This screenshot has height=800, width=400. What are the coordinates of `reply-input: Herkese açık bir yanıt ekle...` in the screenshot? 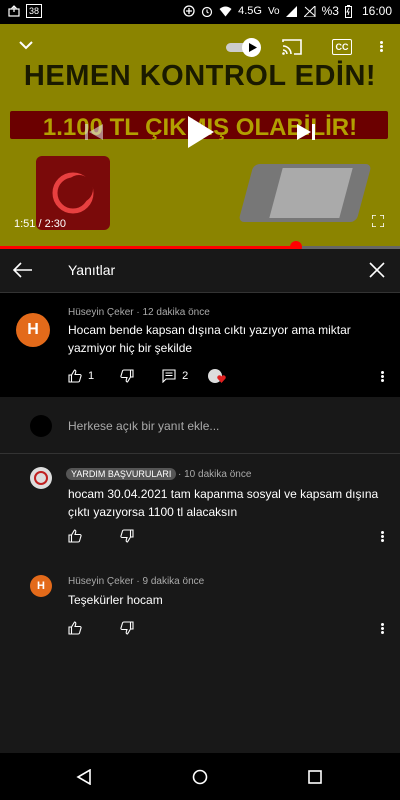 It's located at (143, 426).